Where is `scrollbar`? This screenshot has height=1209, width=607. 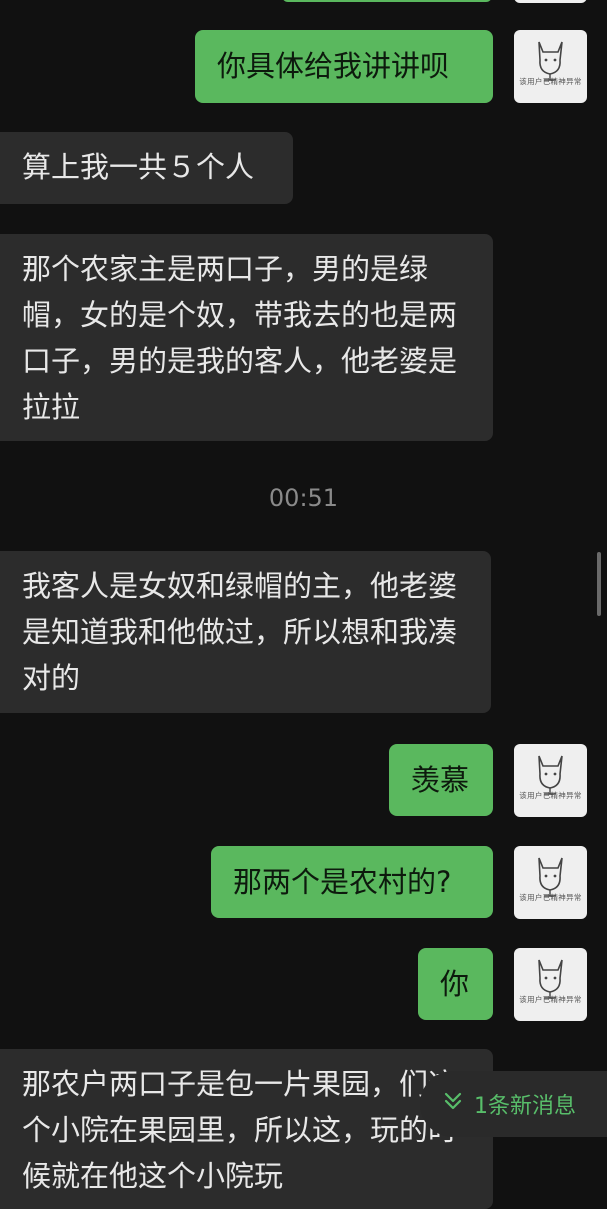 scrollbar is located at coordinates (599, 584).